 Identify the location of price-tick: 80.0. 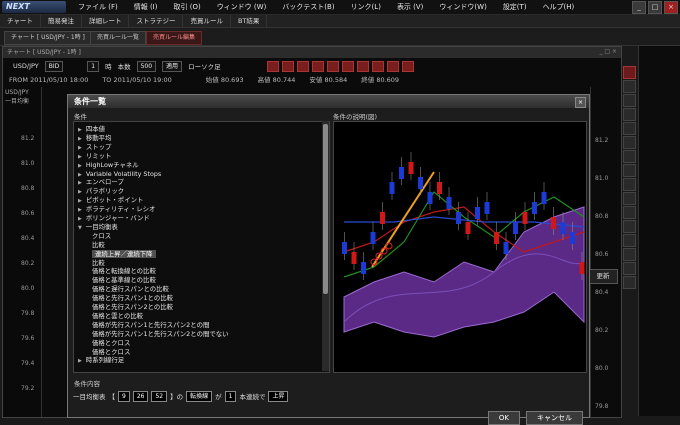
(602, 368).